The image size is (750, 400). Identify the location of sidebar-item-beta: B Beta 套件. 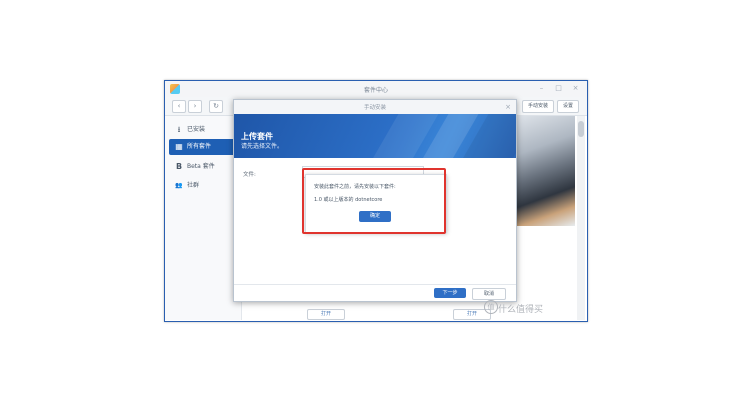
(203, 167).